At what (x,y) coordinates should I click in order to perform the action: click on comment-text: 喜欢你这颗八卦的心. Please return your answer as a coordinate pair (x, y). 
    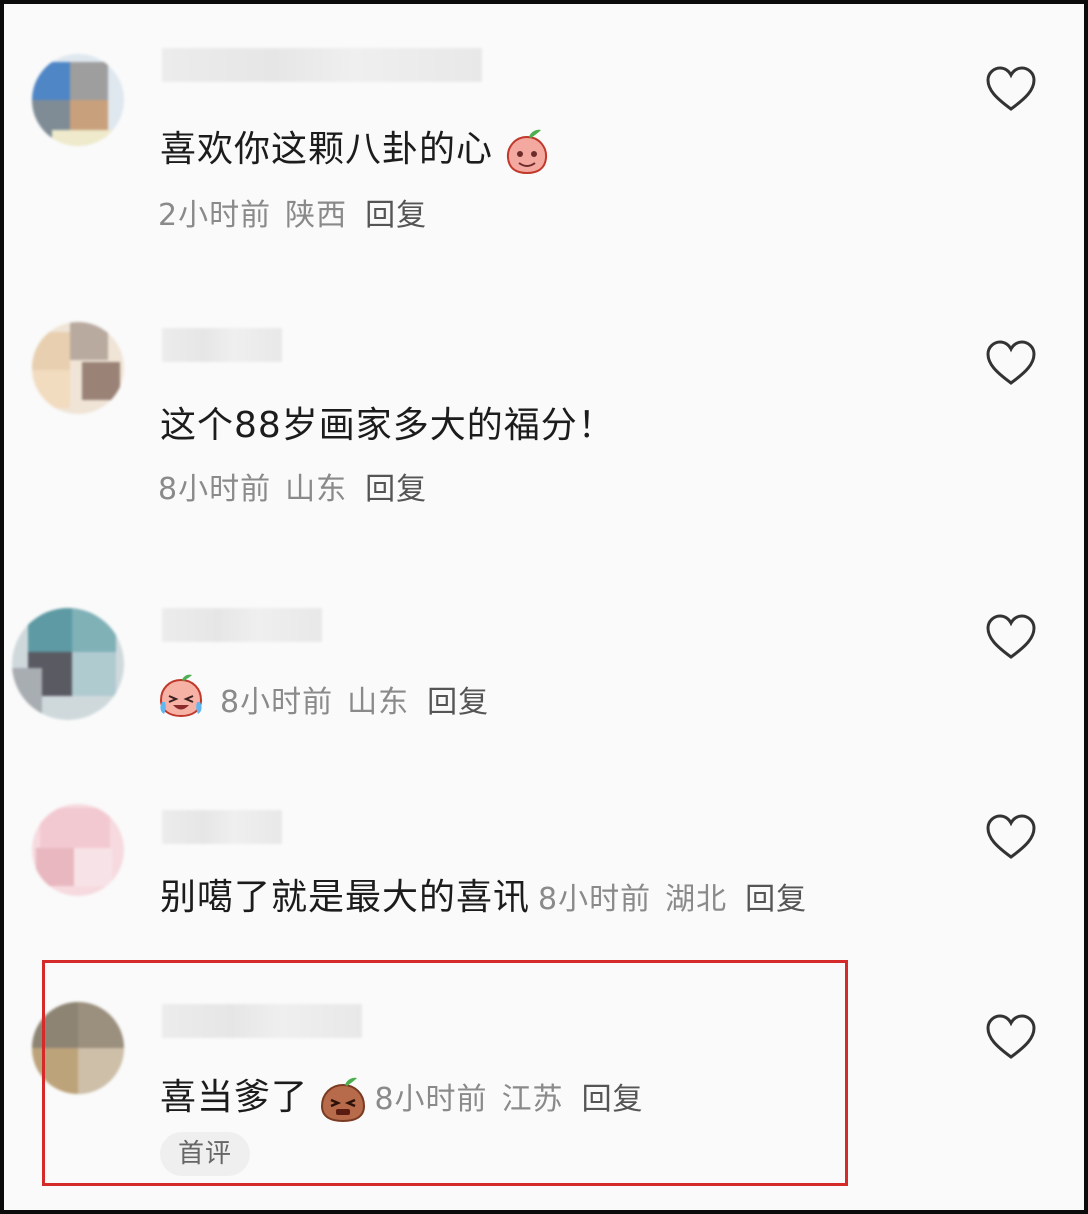
    Looking at the image, I should click on (354, 147).